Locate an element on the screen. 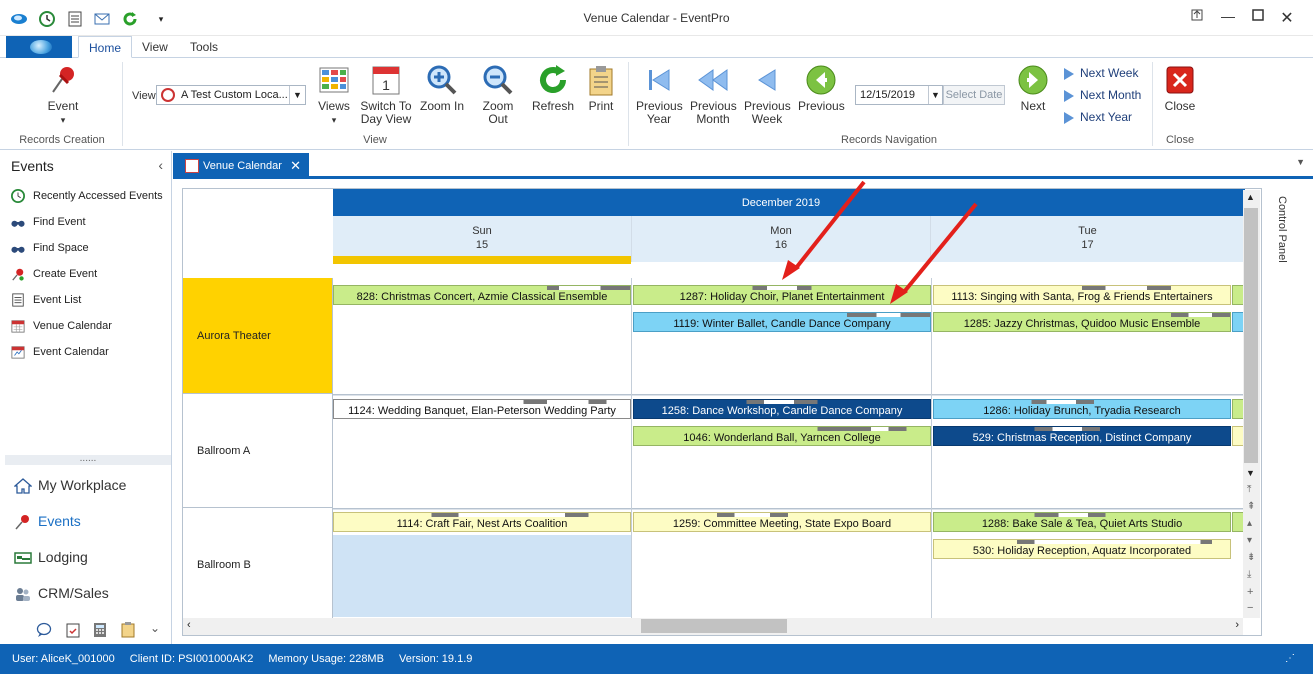 The image size is (1313, 674). close-window-icon: ✕ is located at coordinates (1287, 18).